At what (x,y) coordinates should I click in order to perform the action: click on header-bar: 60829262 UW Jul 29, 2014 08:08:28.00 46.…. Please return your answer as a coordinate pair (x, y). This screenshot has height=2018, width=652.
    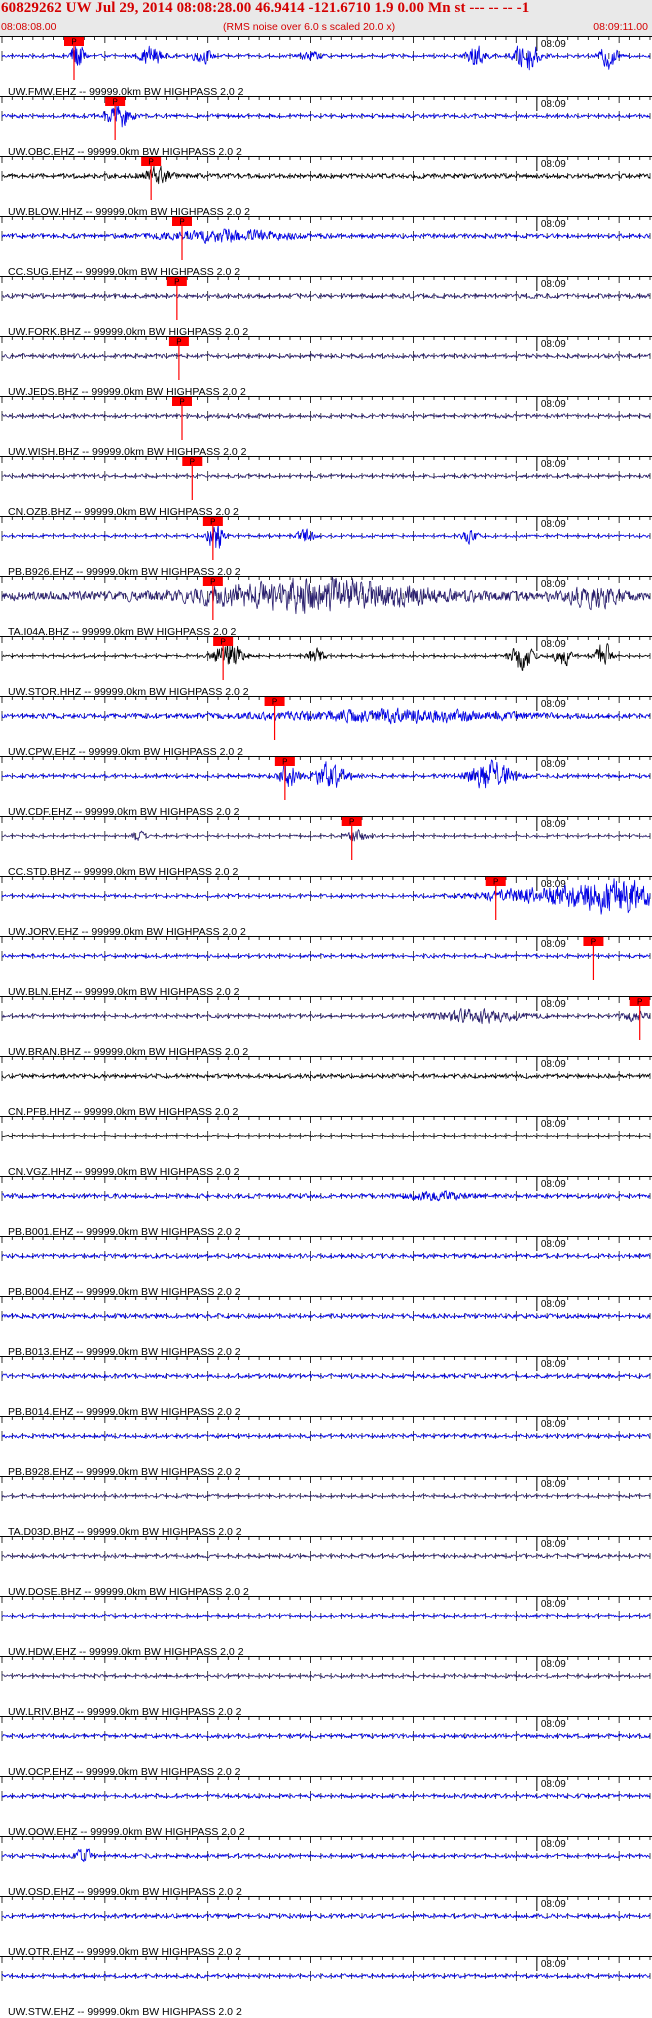
    Looking at the image, I should click on (326, 18).